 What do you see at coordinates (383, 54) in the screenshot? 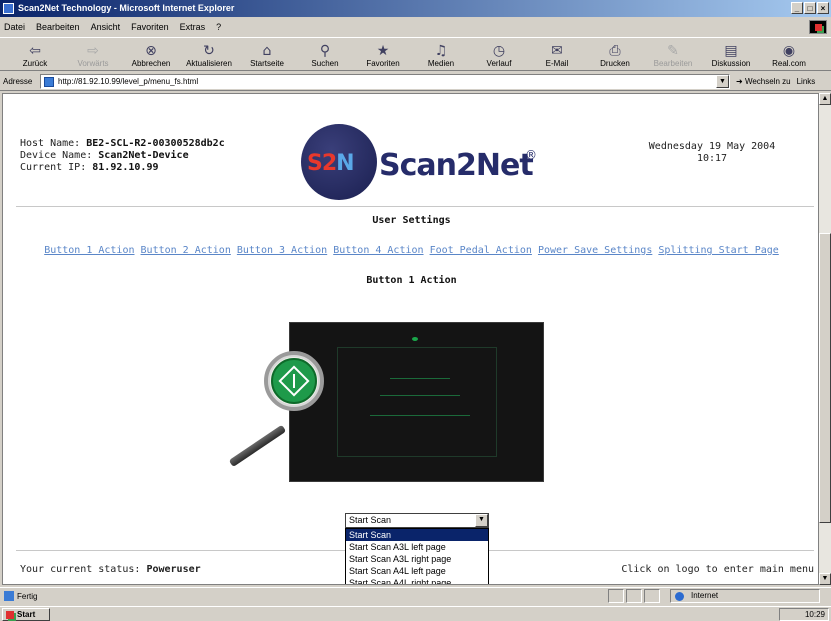
I see `favoriten-button: ★ Favoriten` at bounding box center [383, 54].